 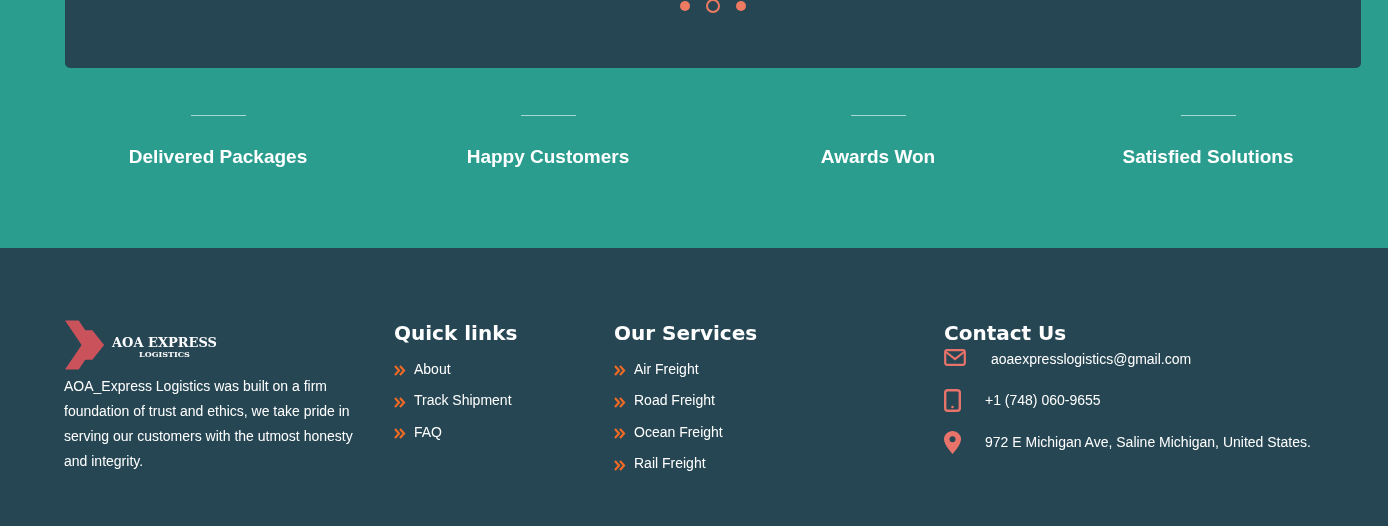 I want to click on location-pin-icon, so click(x=952, y=442).